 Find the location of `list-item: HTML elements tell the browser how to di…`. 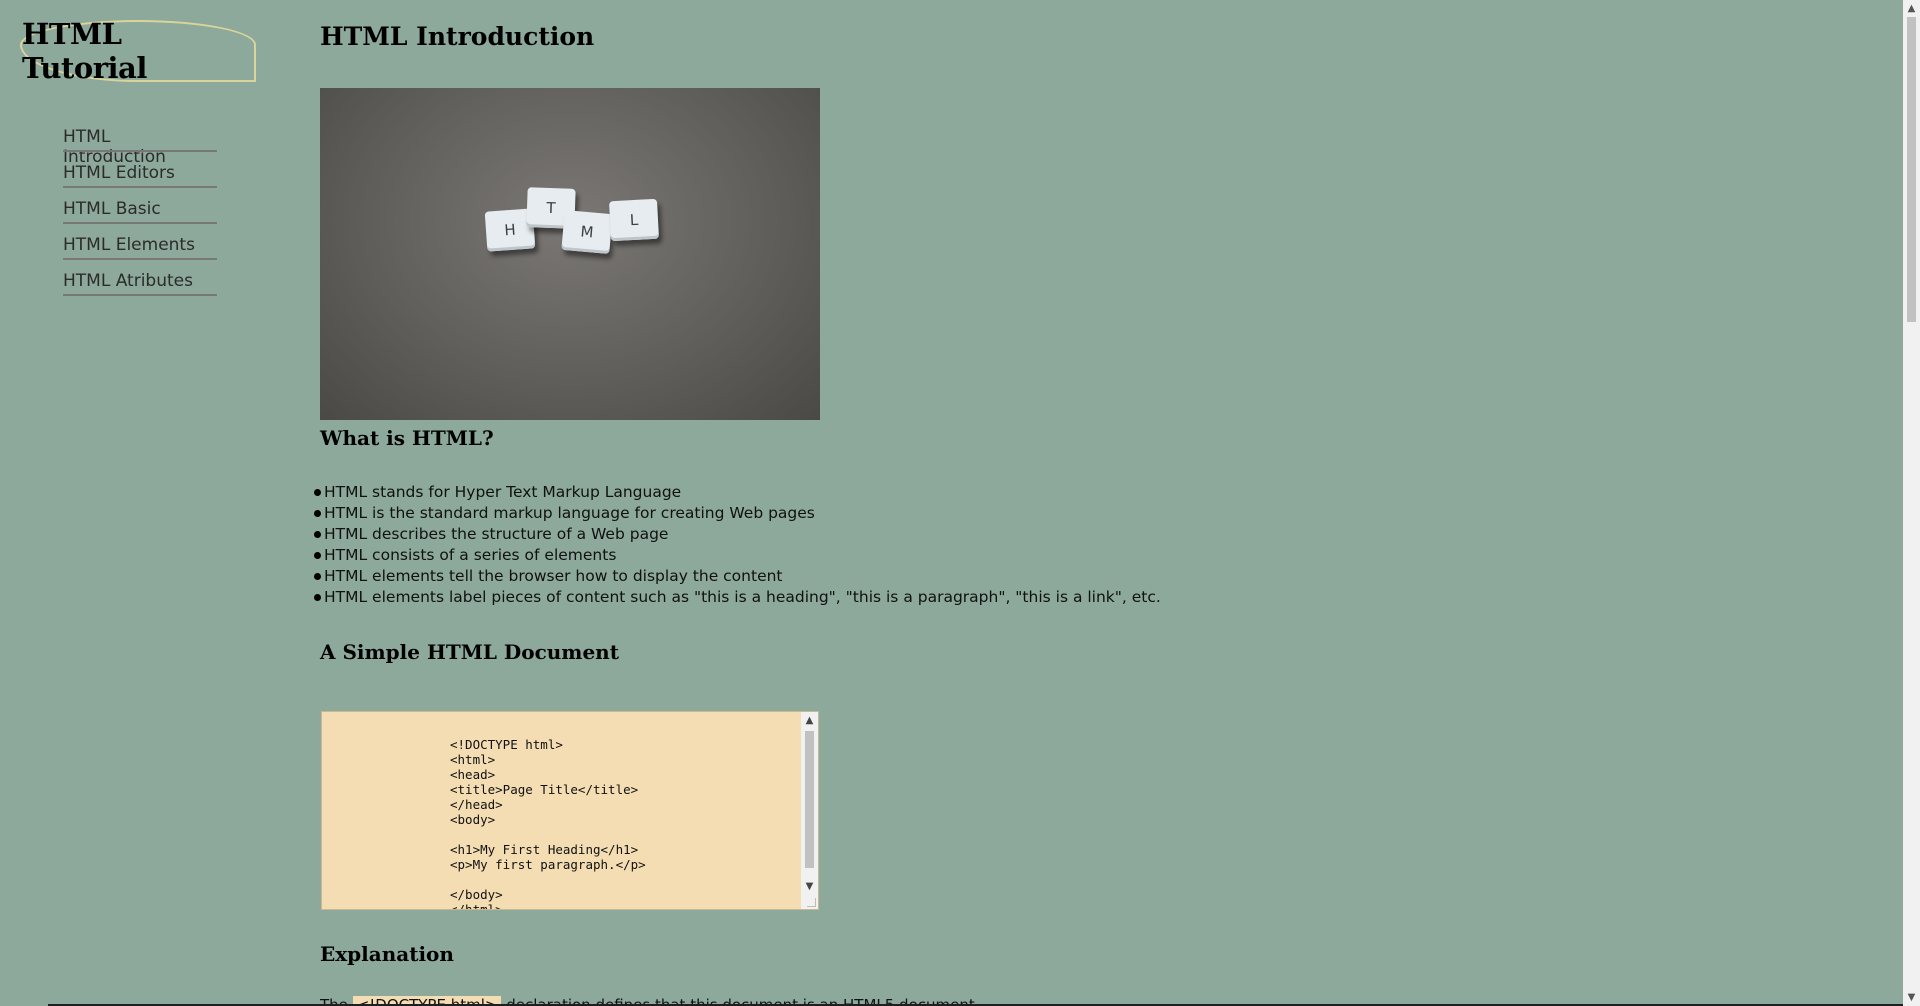

list-item: HTML elements tell the browser how to di… is located at coordinates (737, 576).